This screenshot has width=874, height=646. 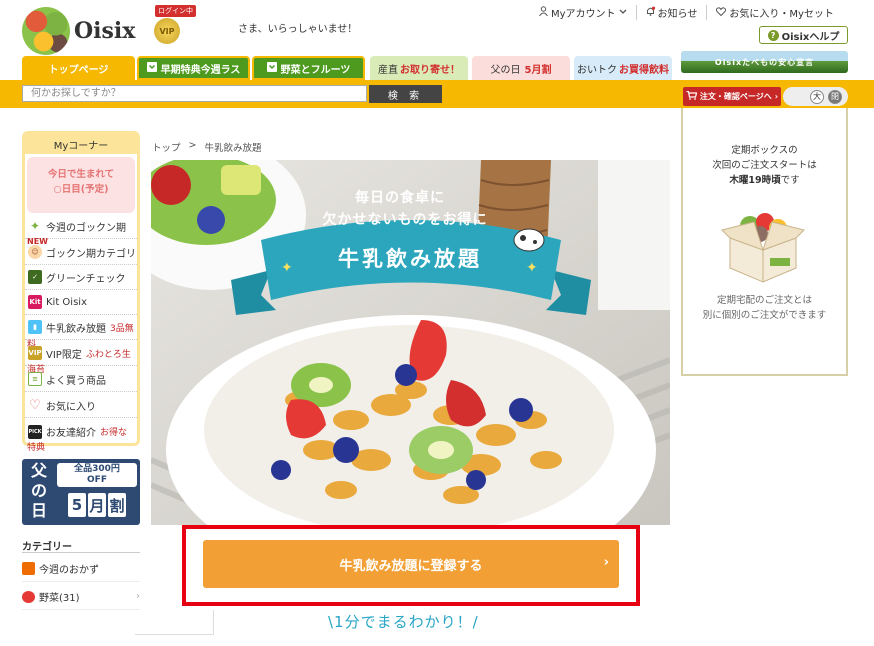 I want to click on tab-early-bonus: 早期特典今週ラス, so click(x=193, y=68).